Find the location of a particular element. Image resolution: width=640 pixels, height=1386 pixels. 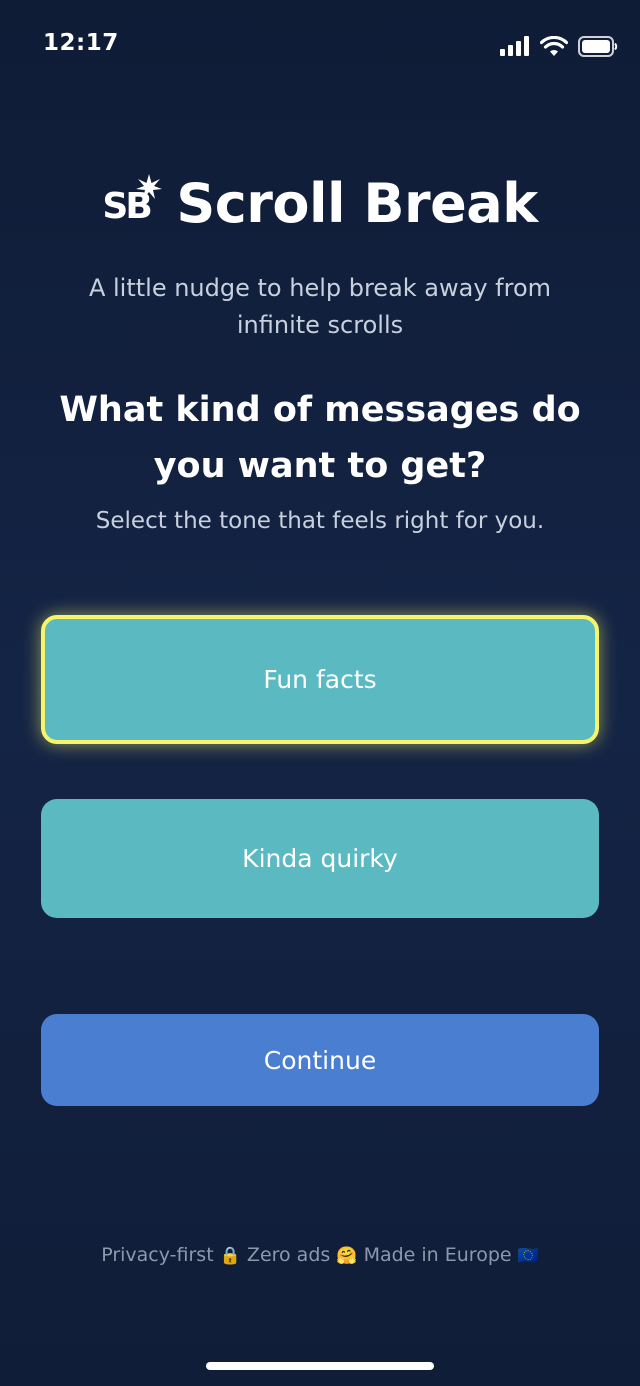

home-indicator is located at coordinates (320, 1366).